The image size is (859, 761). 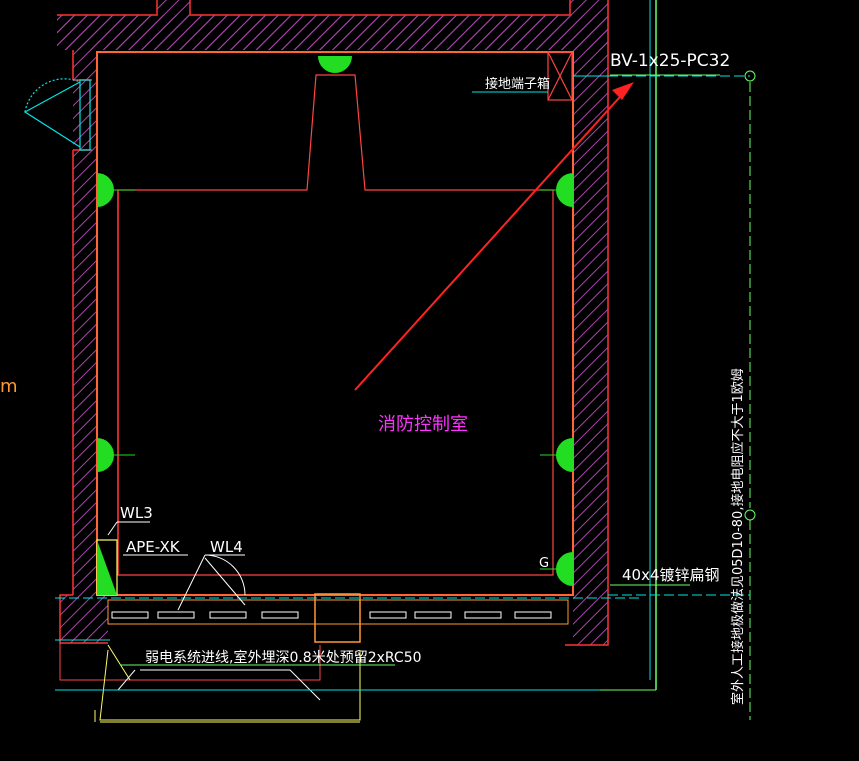 What do you see at coordinates (671, 575) in the screenshot?
I see `flat-steel-label: 40x4镀锌扁钢` at bounding box center [671, 575].